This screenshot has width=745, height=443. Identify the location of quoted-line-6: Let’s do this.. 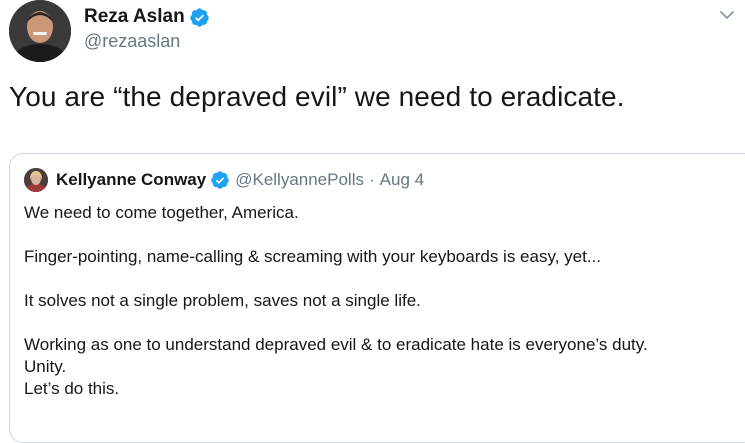
(72, 388).